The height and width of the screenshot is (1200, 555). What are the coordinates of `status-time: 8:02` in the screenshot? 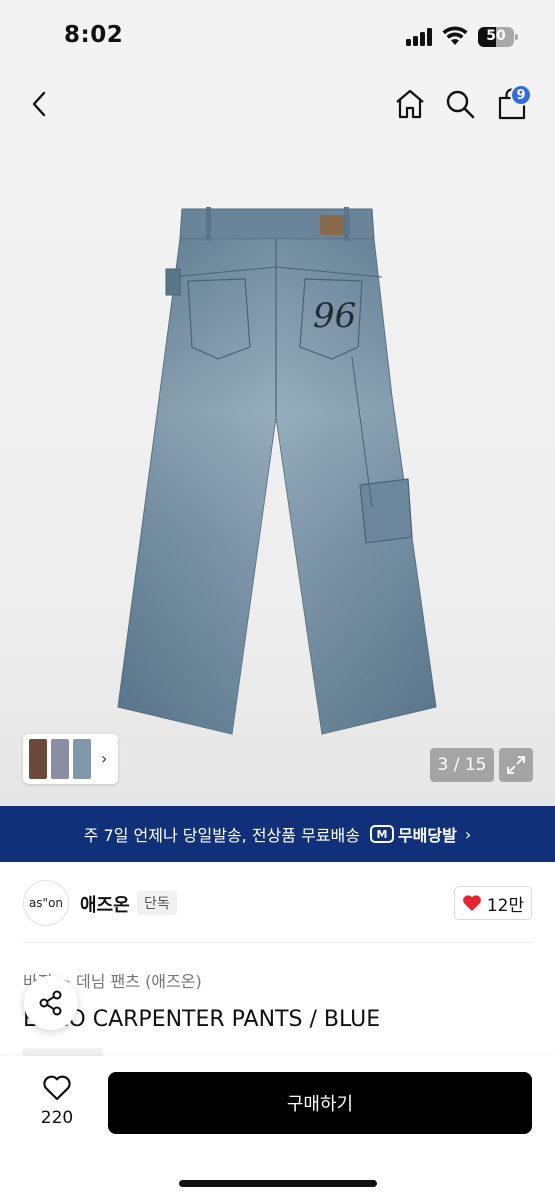 It's located at (94, 35).